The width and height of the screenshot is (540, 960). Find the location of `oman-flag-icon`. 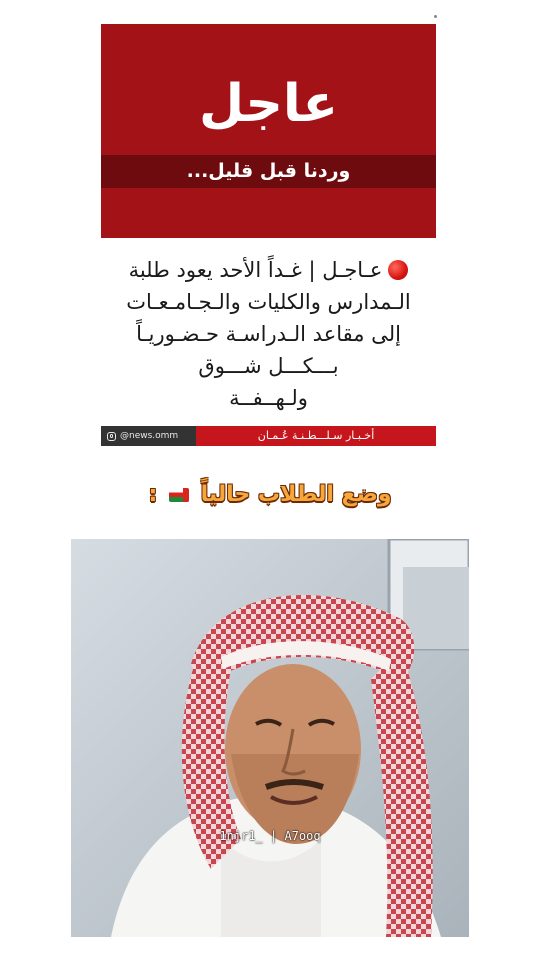

oman-flag-icon is located at coordinates (178, 495).